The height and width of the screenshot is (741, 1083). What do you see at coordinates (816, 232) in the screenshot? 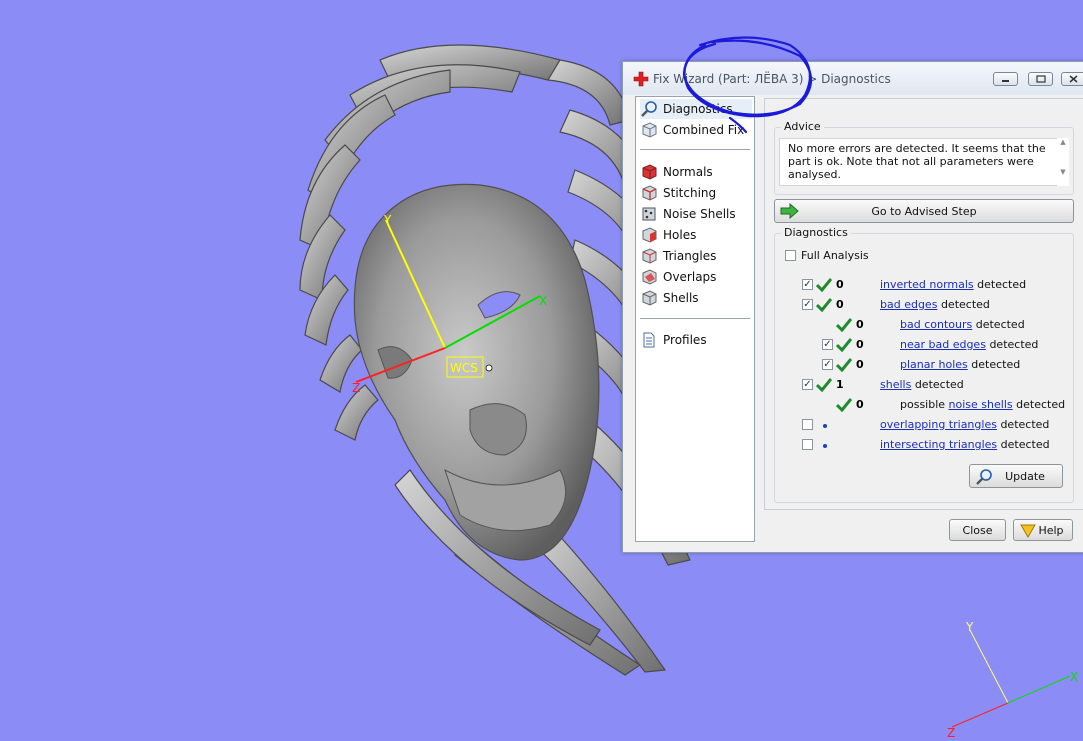
I see `diagnostics-title: Diagnostics` at bounding box center [816, 232].